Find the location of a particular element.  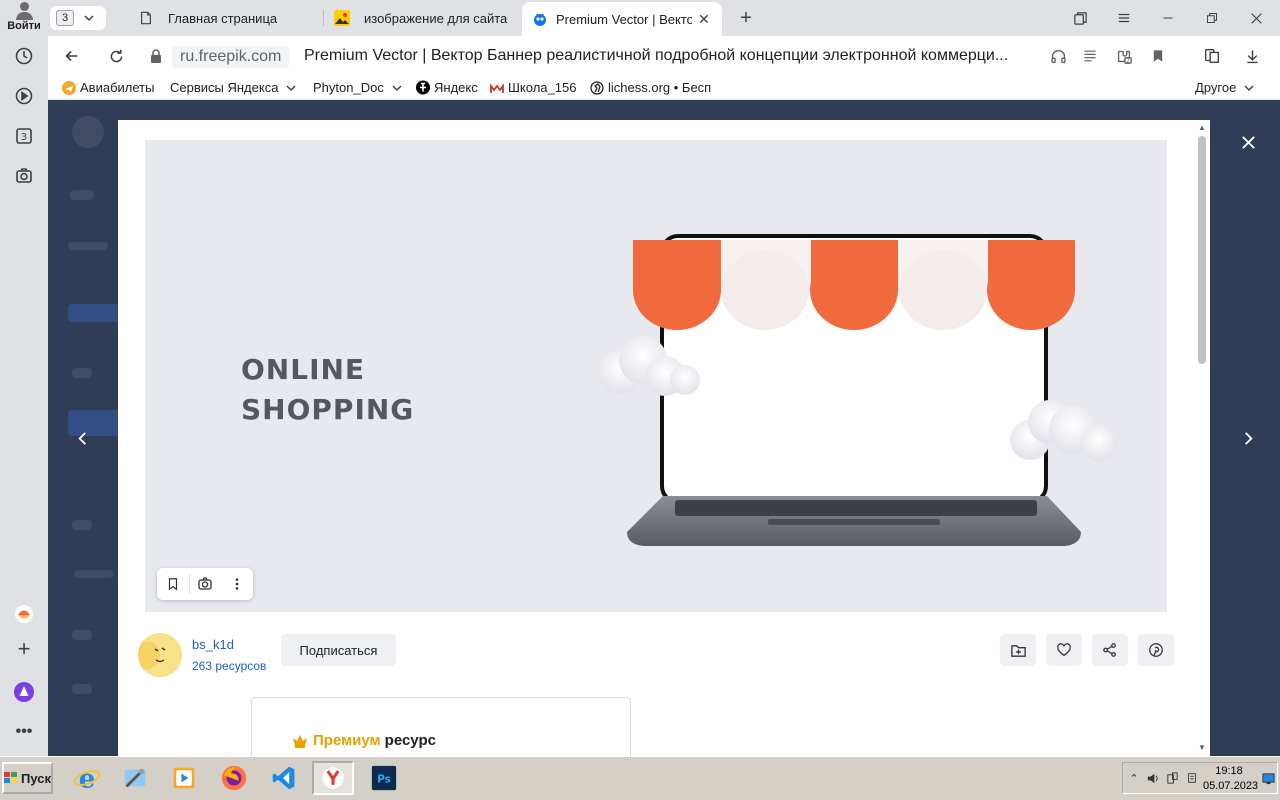

tab-main-page: Главная страница is located at coordinates (226, 18).